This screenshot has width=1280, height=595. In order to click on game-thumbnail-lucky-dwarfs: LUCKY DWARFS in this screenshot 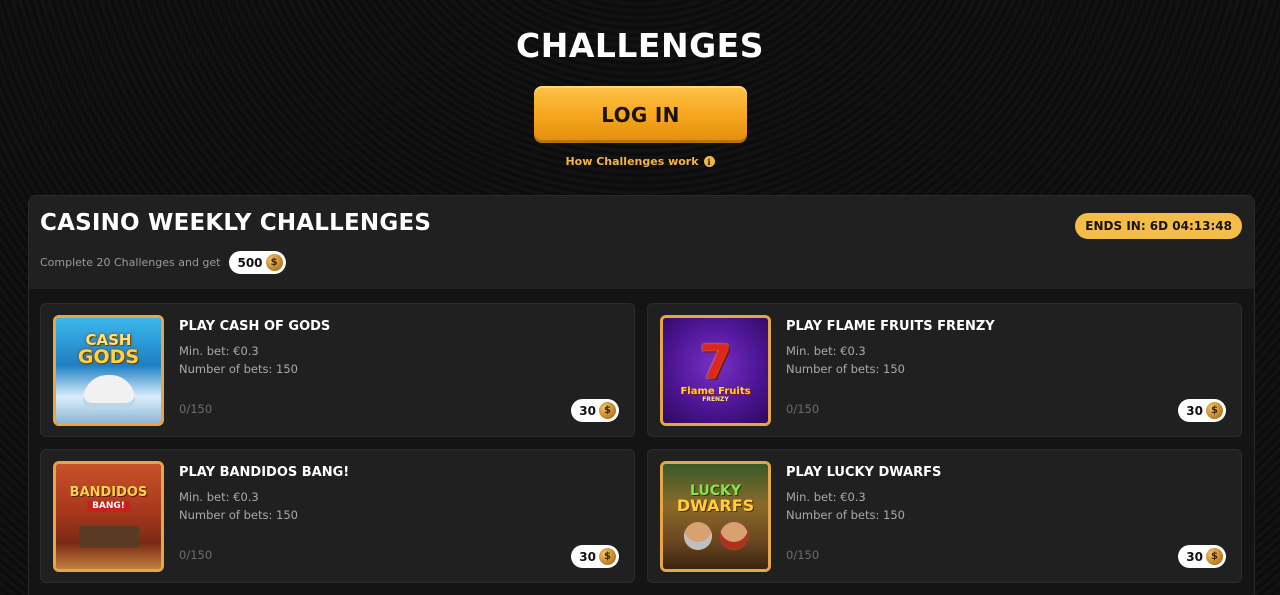, I will do `click(715, 516)`.